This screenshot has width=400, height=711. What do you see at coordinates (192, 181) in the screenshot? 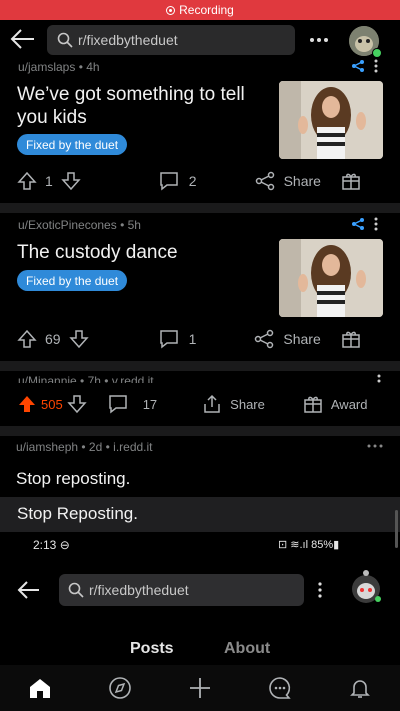
I see `comment-count: 2` at bounding box center [192, 181].